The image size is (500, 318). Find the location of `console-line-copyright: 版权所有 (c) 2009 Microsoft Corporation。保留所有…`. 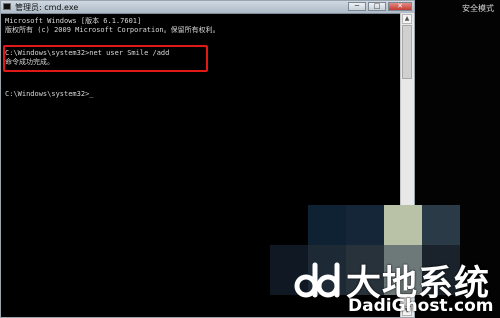

console-line-copyright: 版权所有 (c) 2009 Microsoft Corporation。保留所有… is located at coordinates (112, 30).